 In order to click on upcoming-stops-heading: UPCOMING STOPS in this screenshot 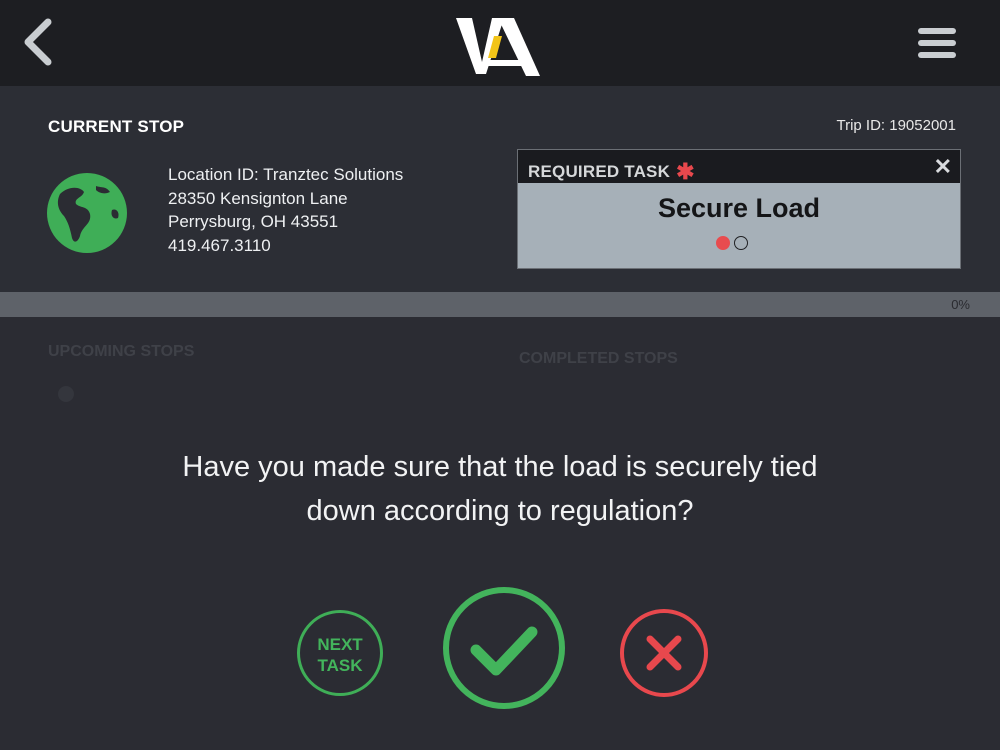, I will do `click(121, 351)`.